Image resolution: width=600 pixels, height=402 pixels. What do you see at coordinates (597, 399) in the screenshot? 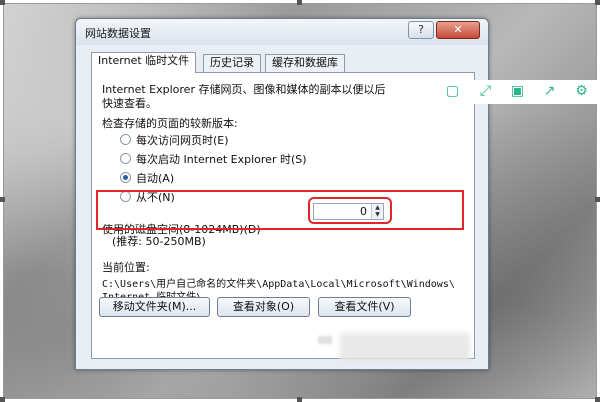
I see `resize-handle-bottom-right` at bounding box center [597, 399].